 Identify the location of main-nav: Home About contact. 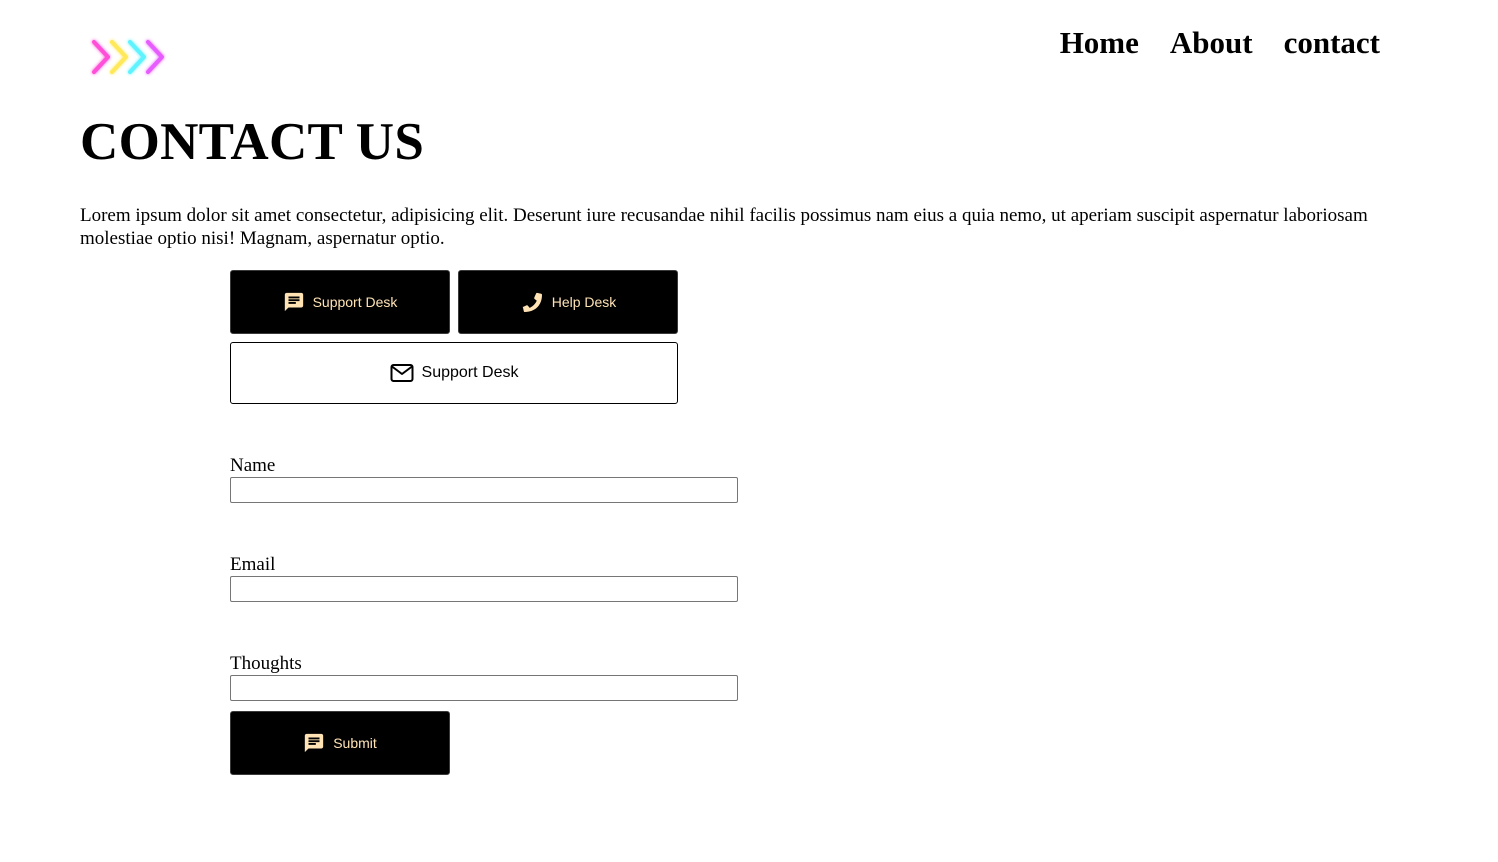
(1220, 43).